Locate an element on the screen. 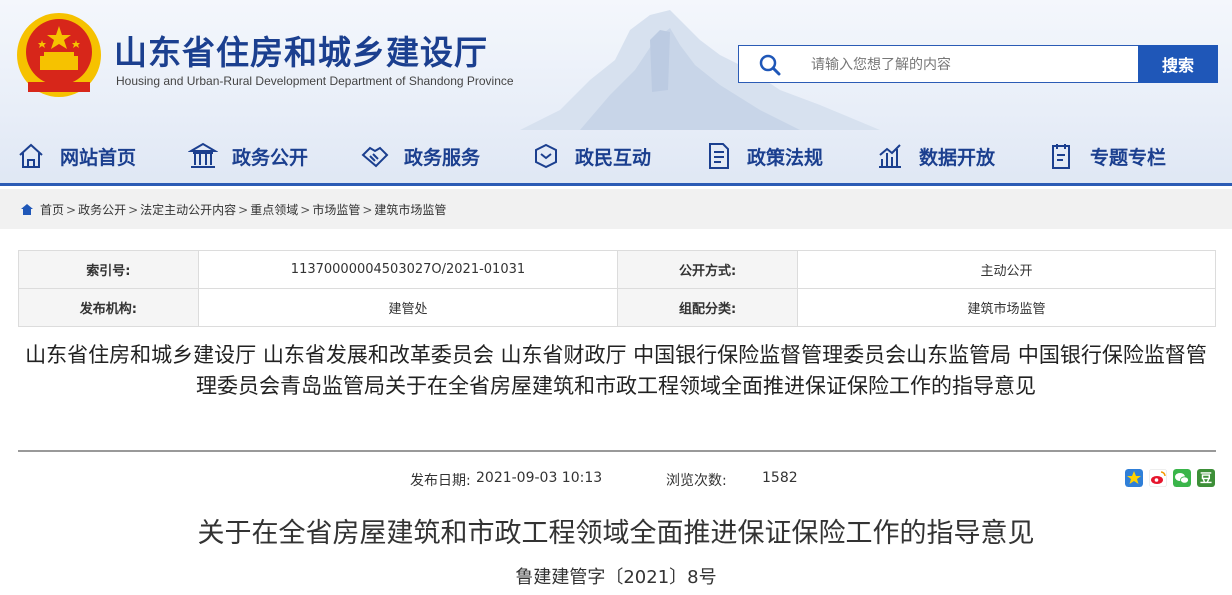 This screenshot has width=1232, height=595. site-title: 山东省住房和城乡建设厅 is located at coordinates (301, 52).